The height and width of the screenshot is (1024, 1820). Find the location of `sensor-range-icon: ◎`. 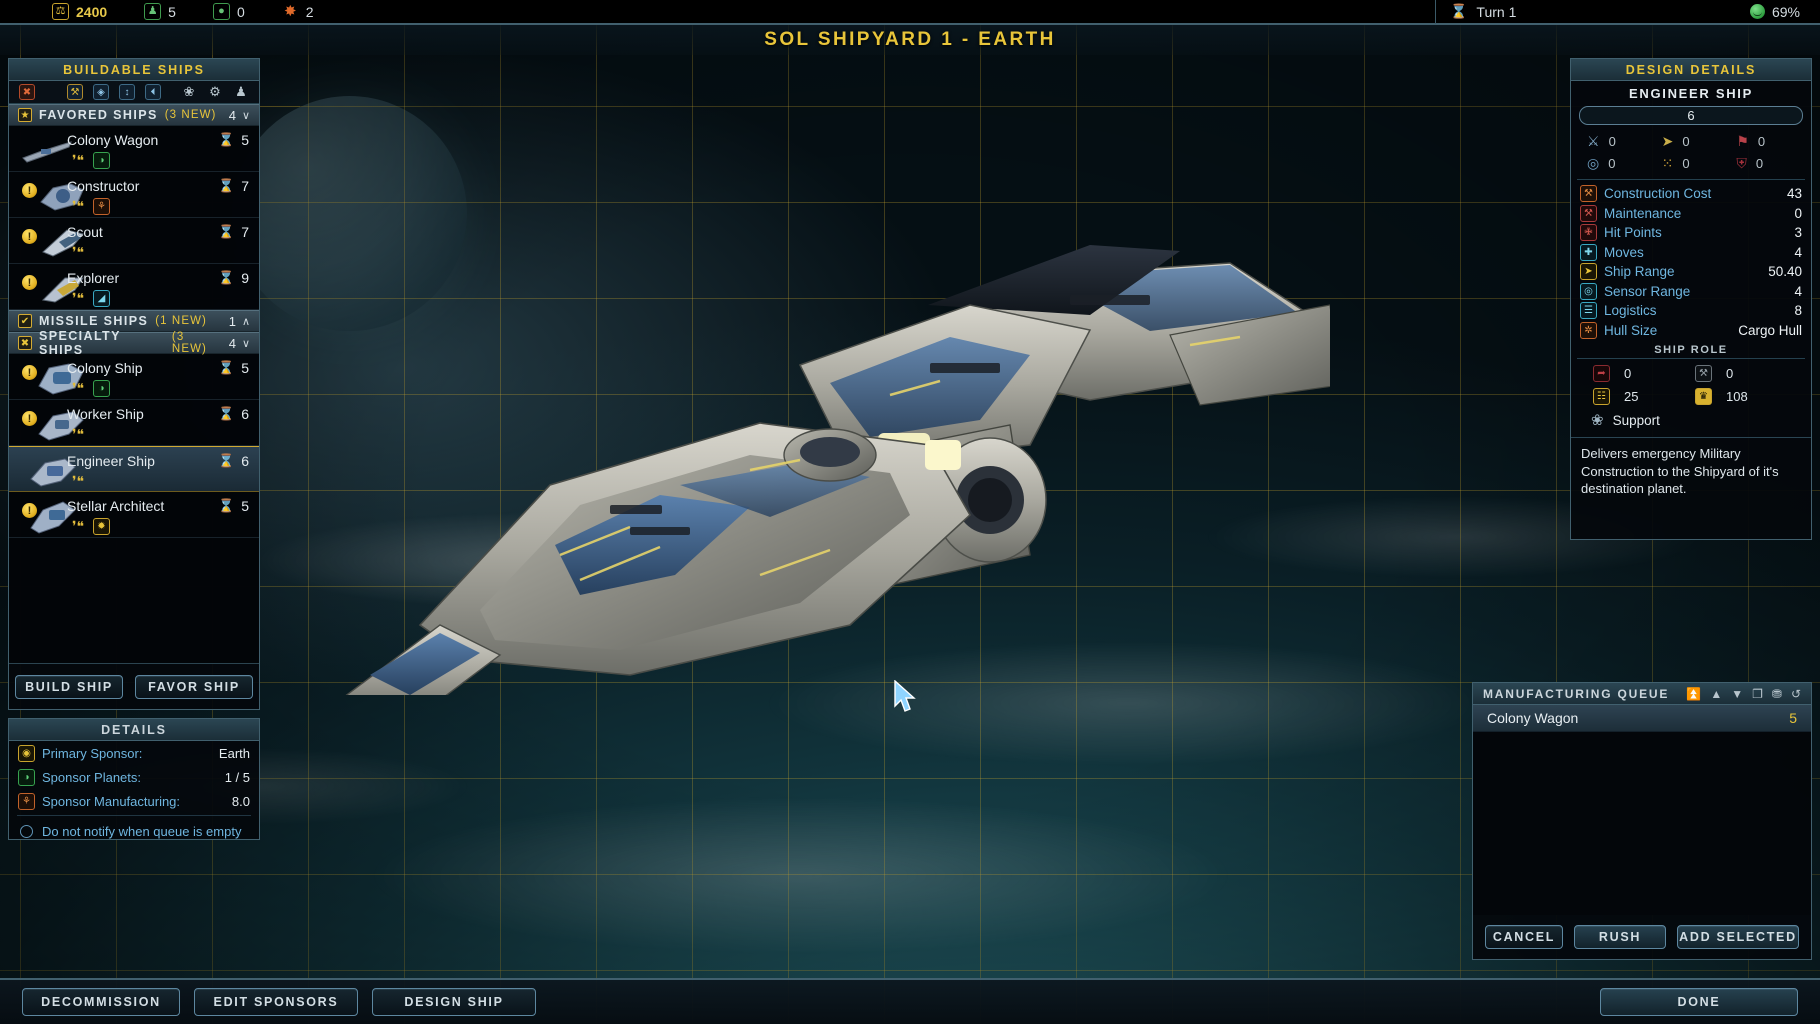

sensor-range-icon: ◎ is located at coordinates (1588, 291).